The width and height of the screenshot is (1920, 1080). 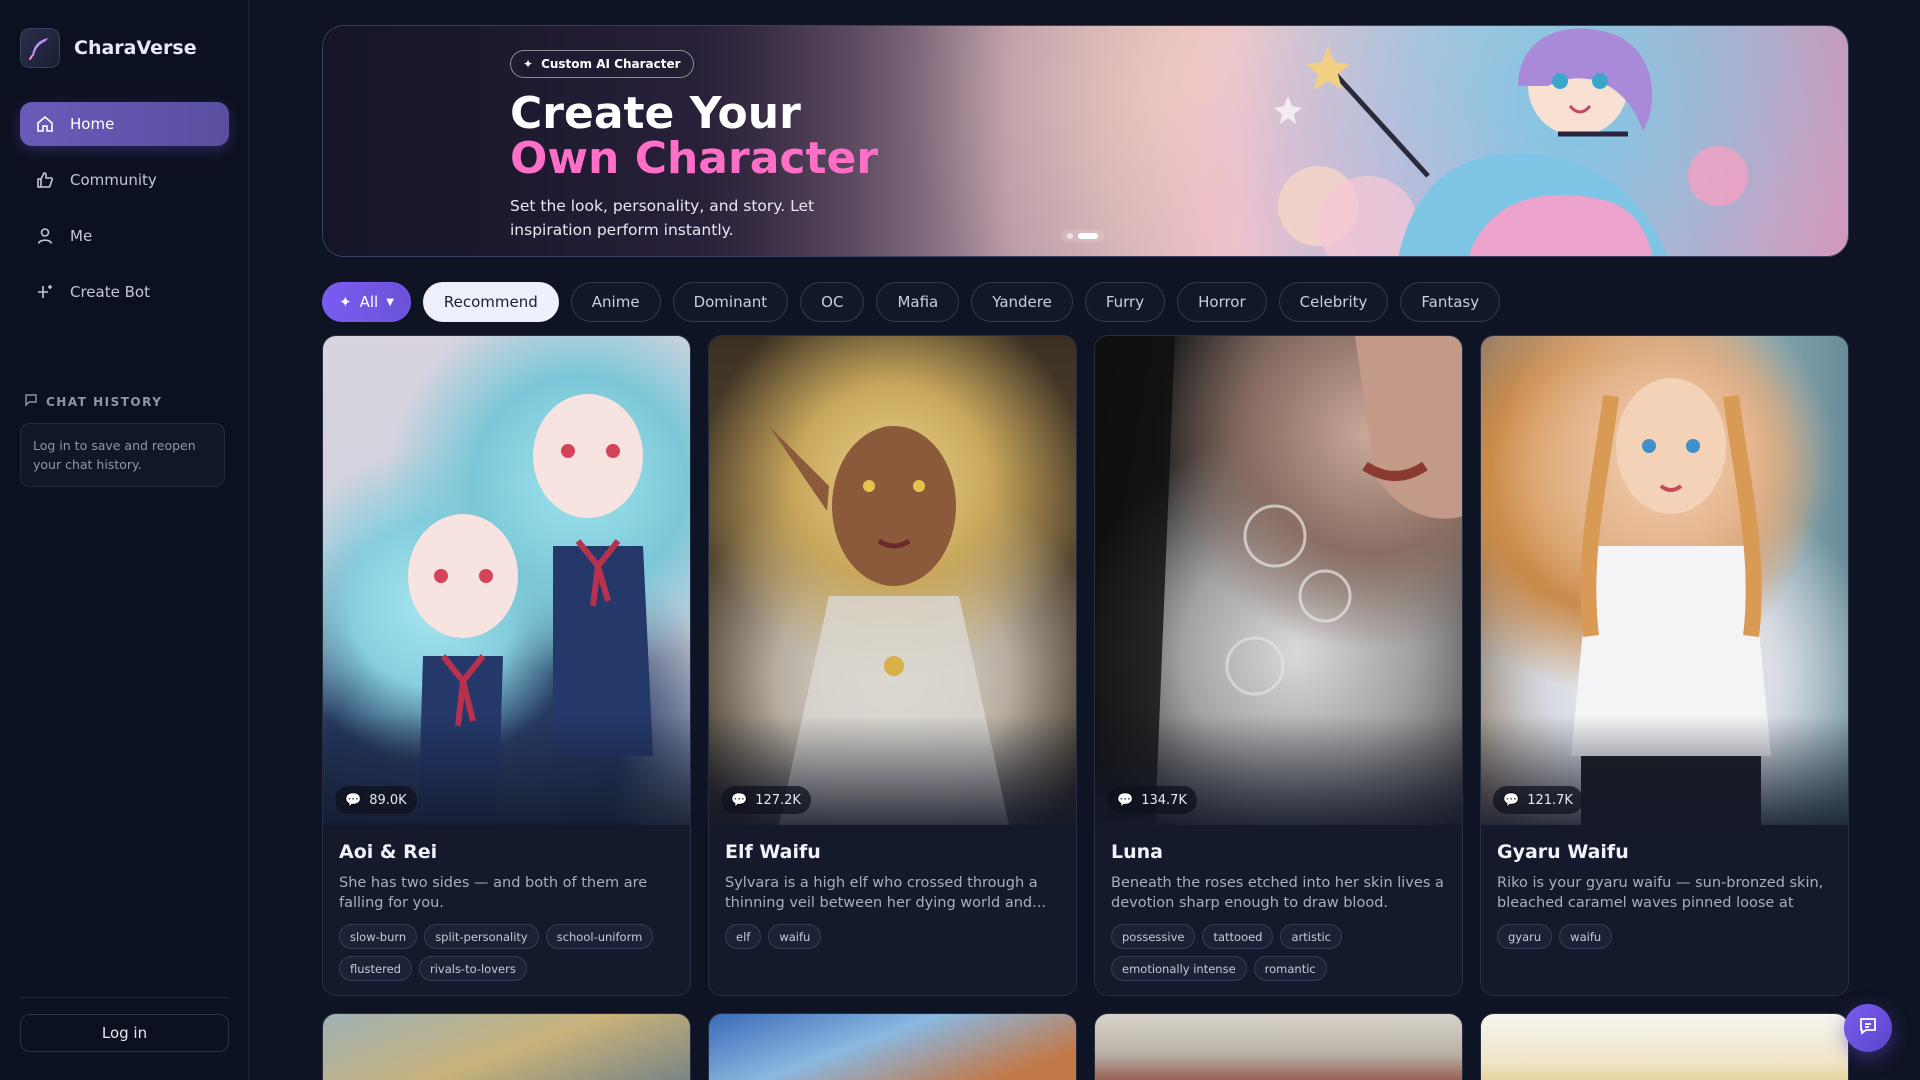 What do you see at coordinates (918, 302) in the screenshot?
I see `filter-chip-mafia: Mafia` at bounding box center [918, 302].